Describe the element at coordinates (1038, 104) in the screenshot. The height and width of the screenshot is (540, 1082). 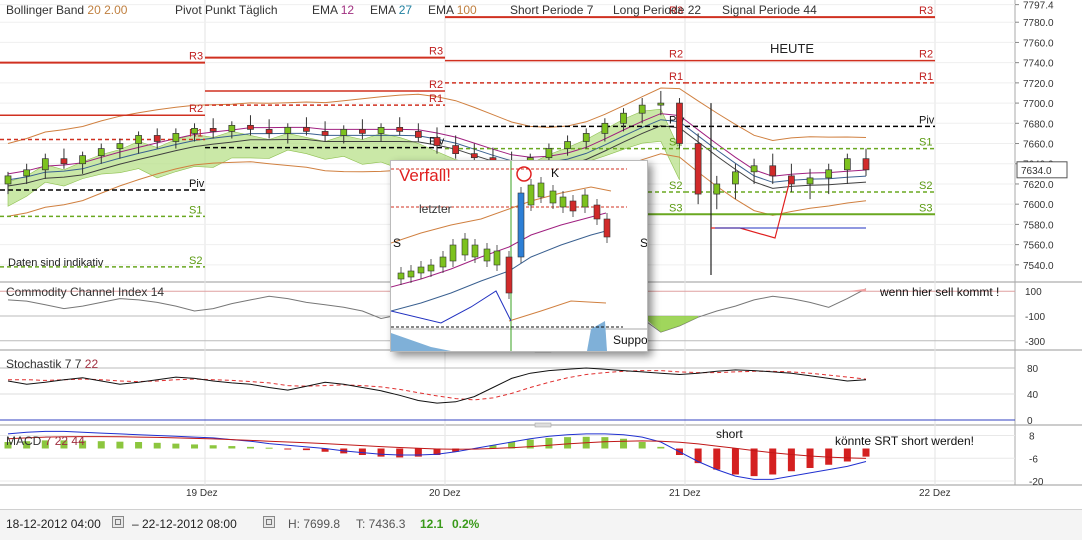
I see `price-tick-label: 7700.0` at that location.